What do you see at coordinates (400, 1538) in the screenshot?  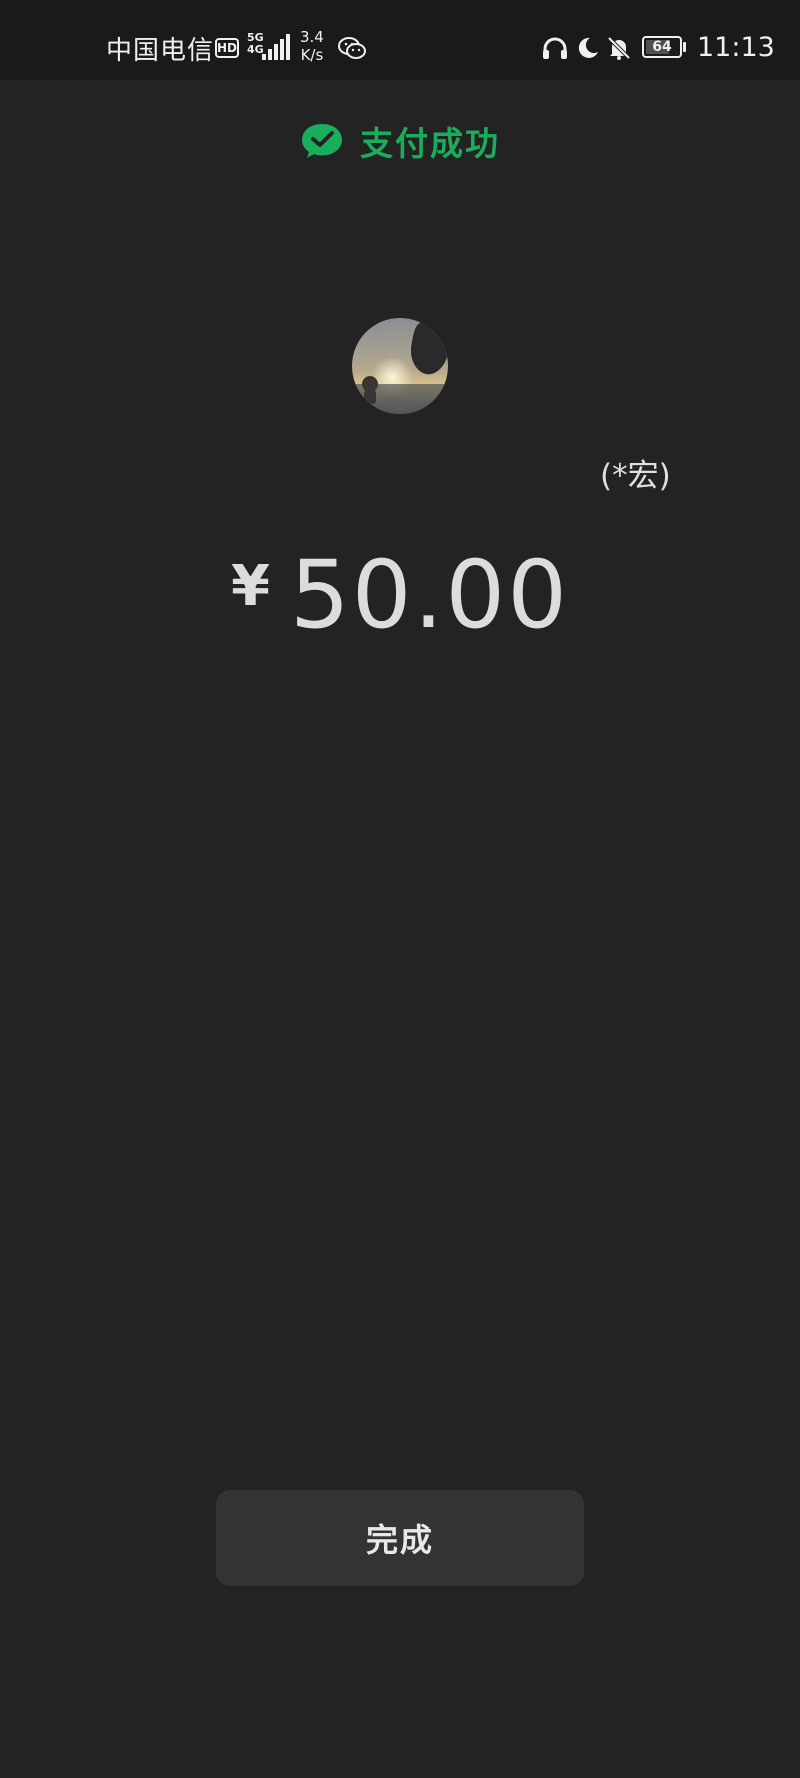 I see `done-button: 完成` at bounding box center [400, 1538].